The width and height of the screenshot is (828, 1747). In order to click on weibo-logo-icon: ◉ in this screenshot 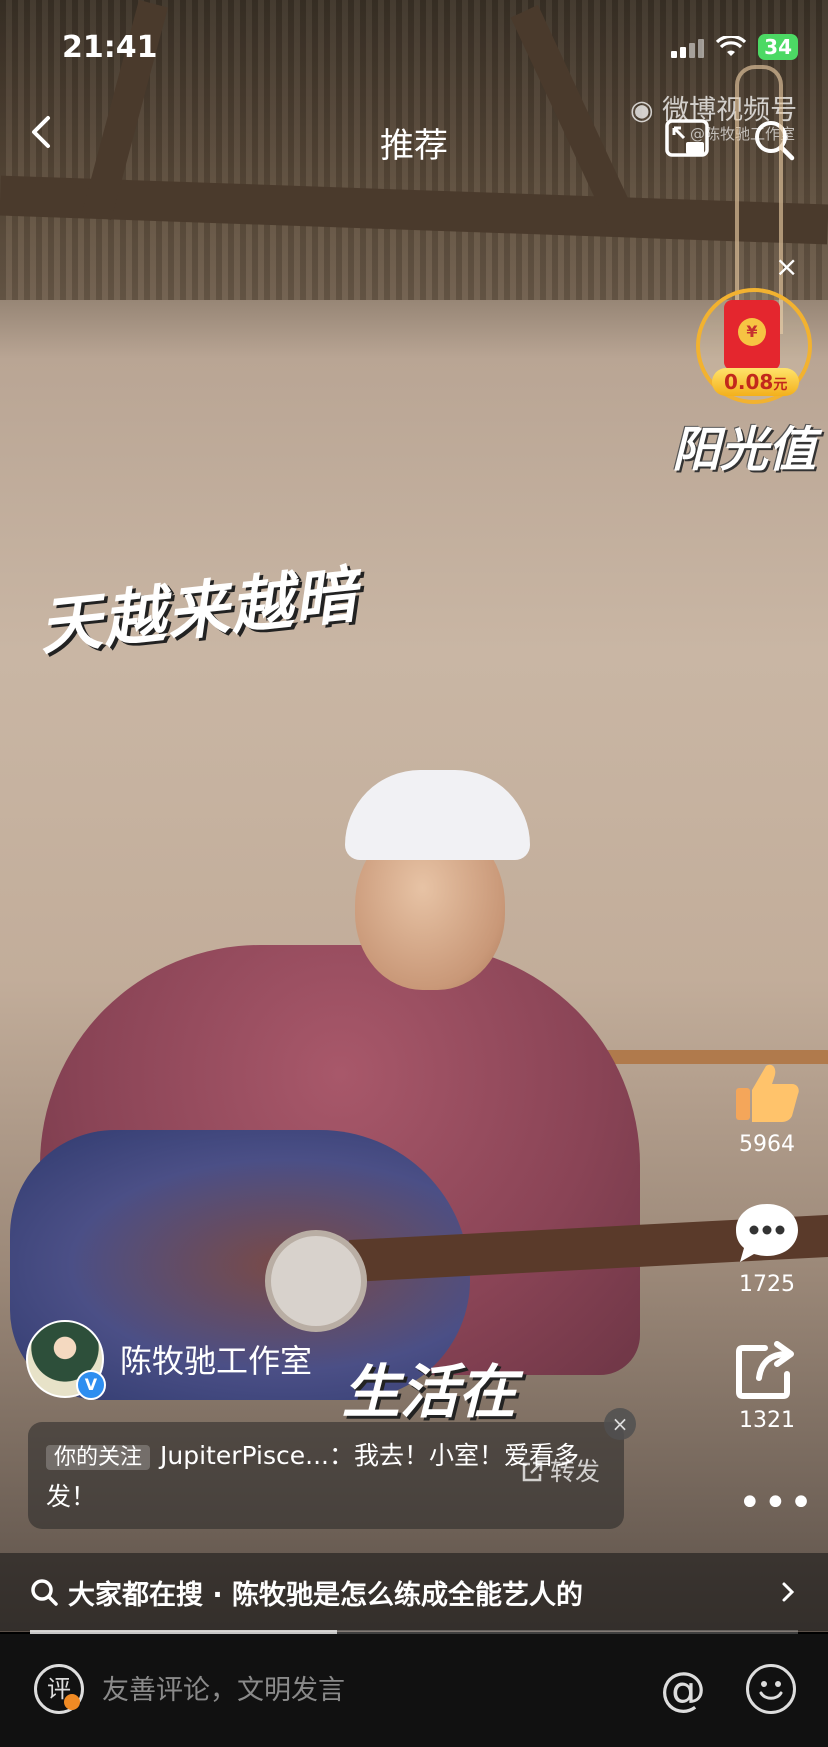, I will do `click(642, 110)`.